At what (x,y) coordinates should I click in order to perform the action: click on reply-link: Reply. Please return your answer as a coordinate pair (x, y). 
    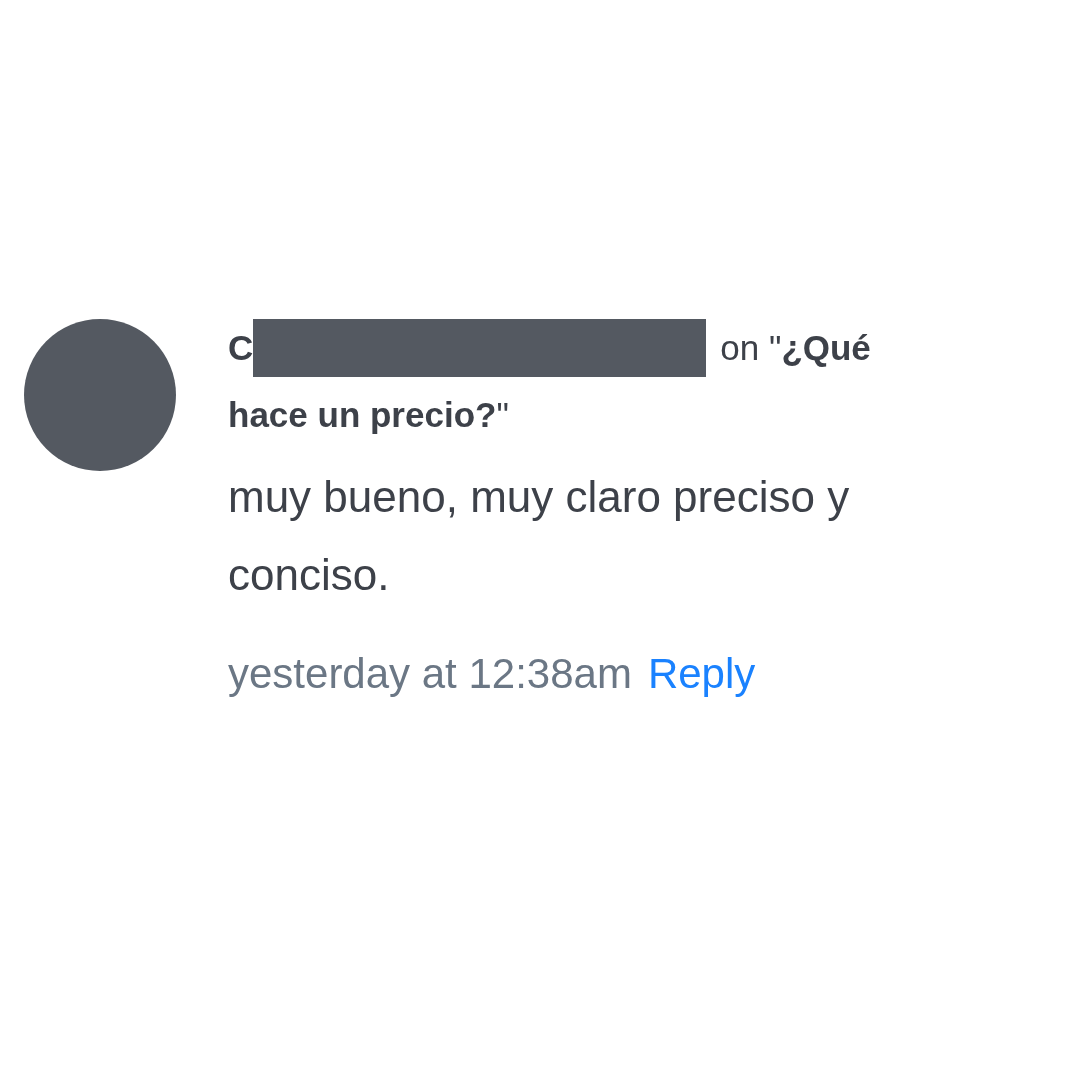
    Looking at the image, I should click on (701, 673).